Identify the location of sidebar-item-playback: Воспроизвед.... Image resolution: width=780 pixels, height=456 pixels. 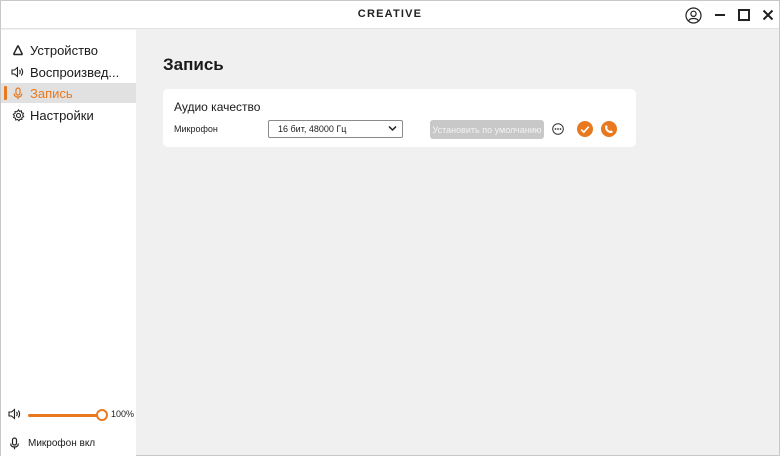
(68, 72).